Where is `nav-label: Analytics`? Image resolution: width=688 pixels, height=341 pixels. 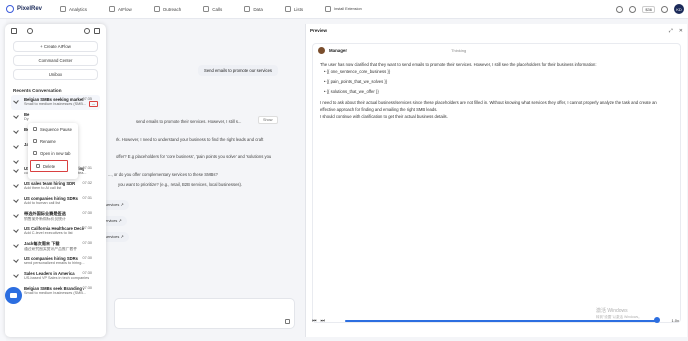 nav-label: Analytics is located at coordinates (78, 9).